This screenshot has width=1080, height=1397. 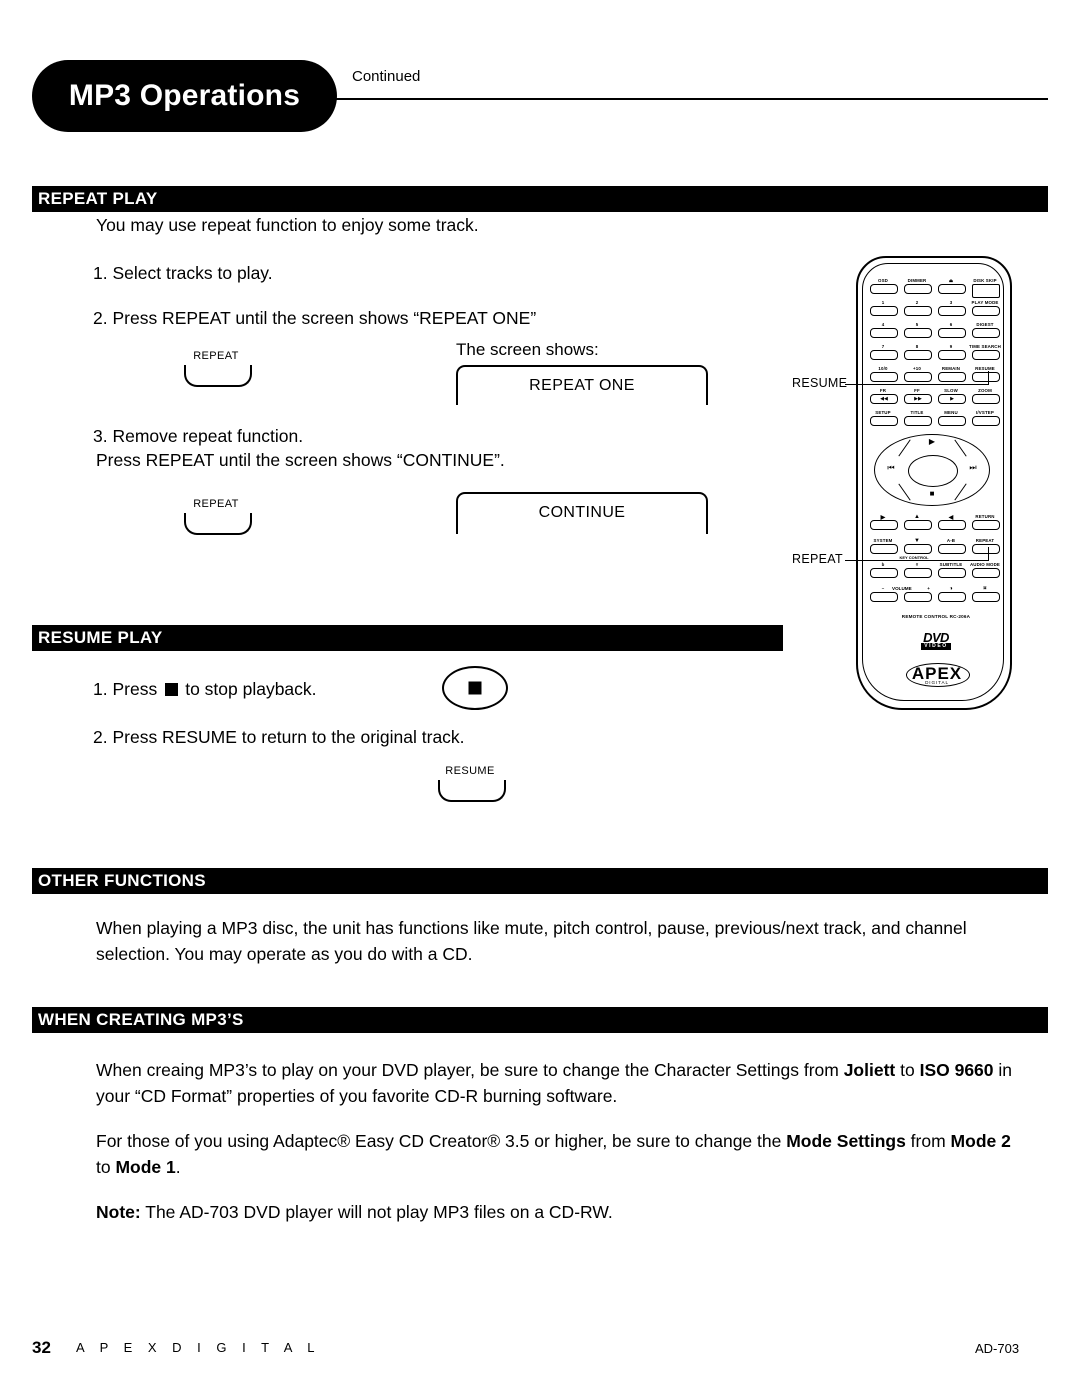 What do you see at coordinates (917, 280) in the screenshot?
I see `remote-key-dimmer-label: DIMMER` at bounding box center [917, 280].